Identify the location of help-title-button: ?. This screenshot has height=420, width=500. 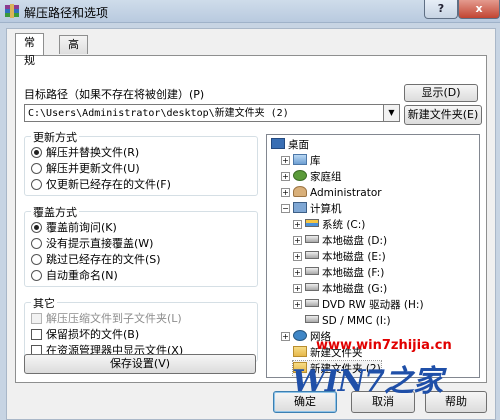
(441, 9).